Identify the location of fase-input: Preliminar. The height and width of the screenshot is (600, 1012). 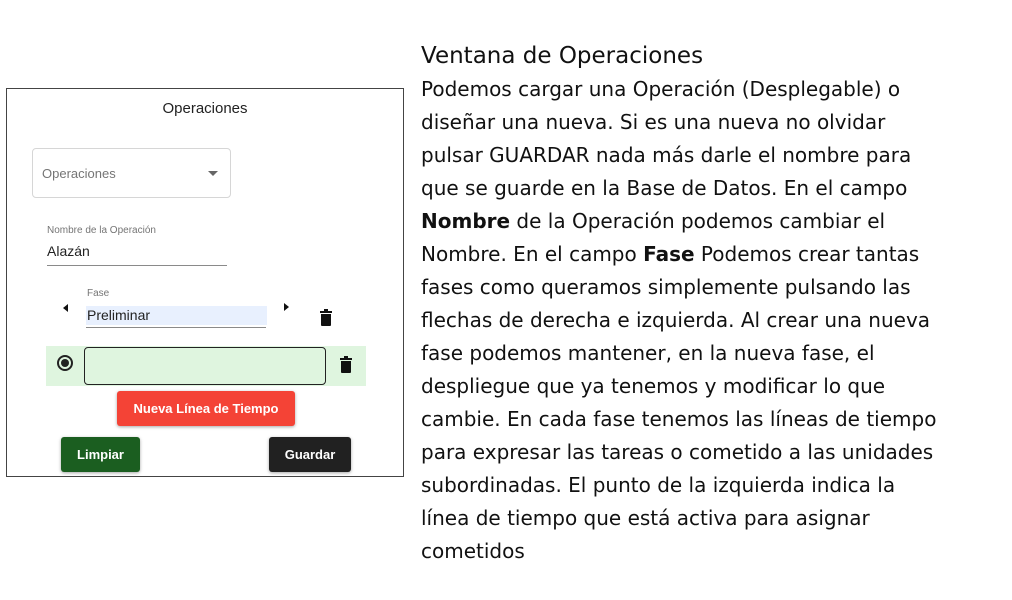
(176, 315).